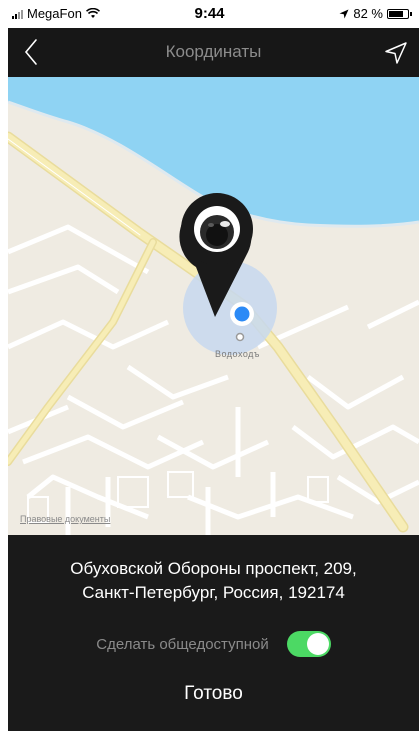 This screenshot has height=731, width=419. What do you see at coordinates (368, 13) in the screenshot?
I see `battery-percent: 82 %` at bounding box center [368, 13].